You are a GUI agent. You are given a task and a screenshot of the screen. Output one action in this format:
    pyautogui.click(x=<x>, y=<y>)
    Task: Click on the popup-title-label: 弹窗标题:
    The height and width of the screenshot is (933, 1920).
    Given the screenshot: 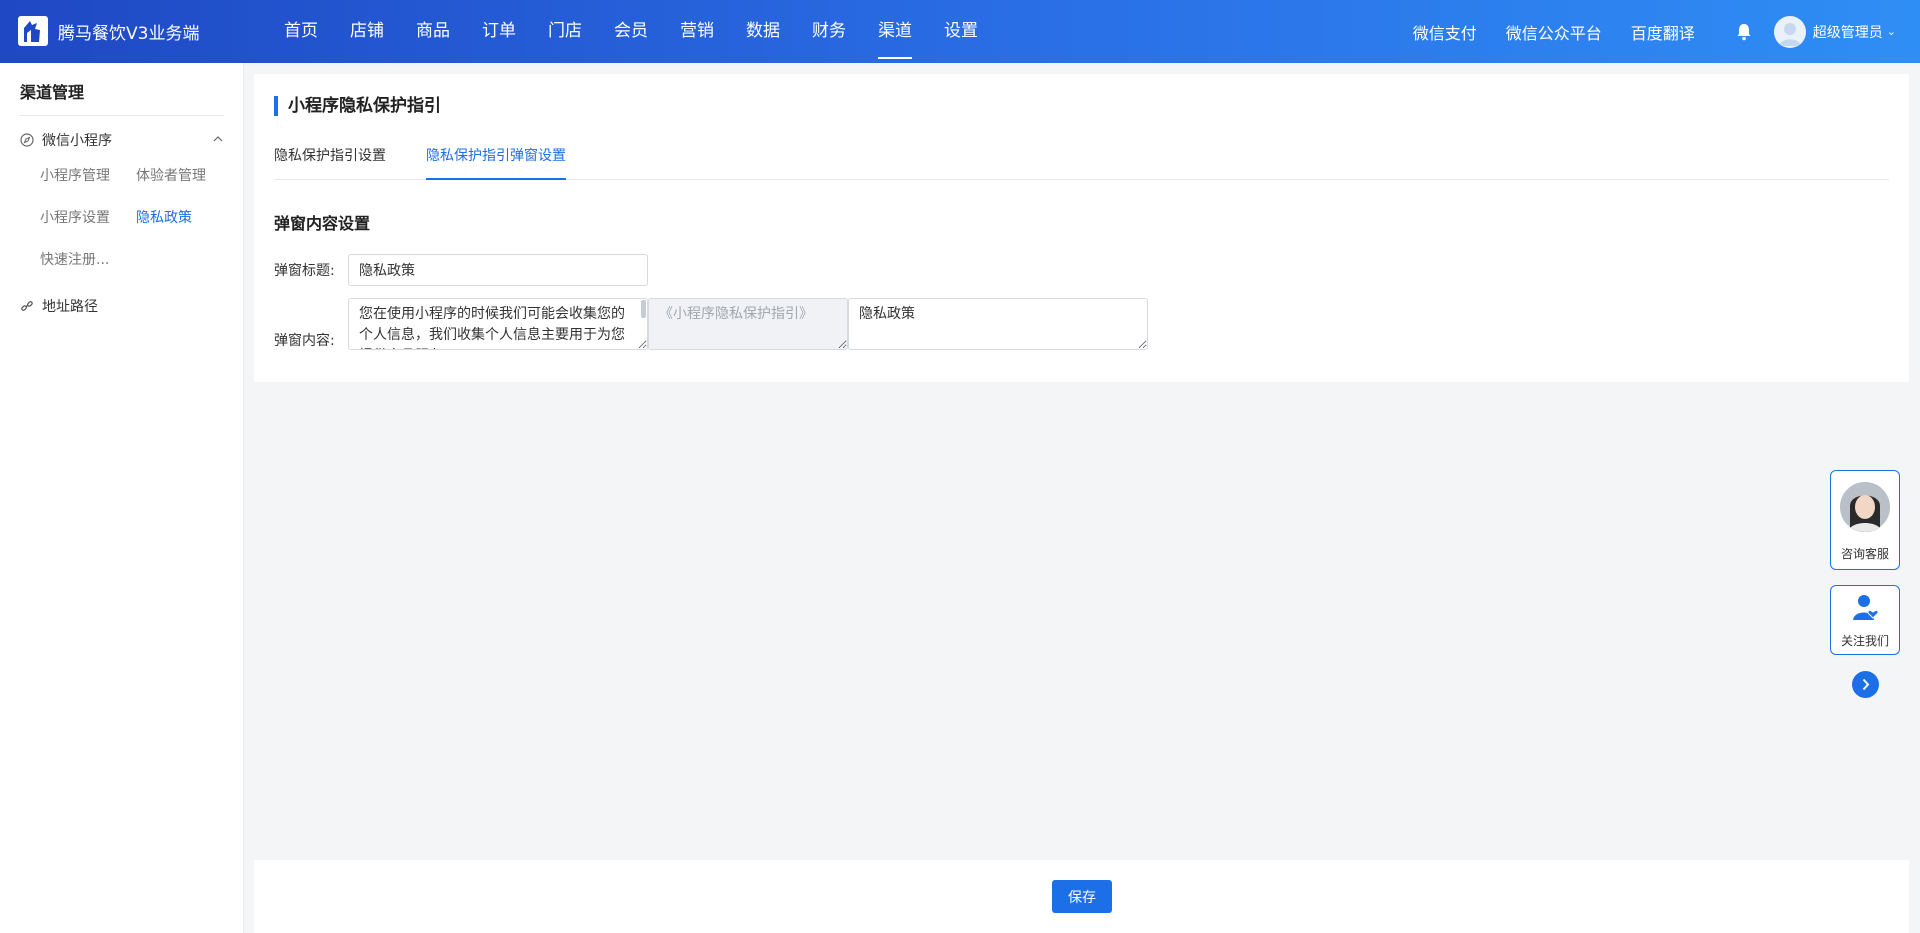 What is the action you would take?
    pyautogui.click(x=304, y=271)
    